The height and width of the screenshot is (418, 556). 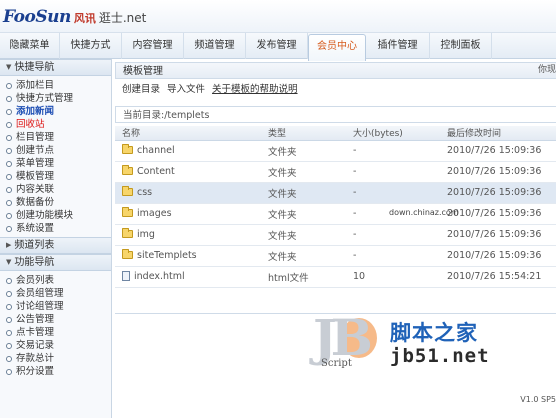 What do you see at coordinates (156, 150) in the screenshot?
I see `file-name: channel` at bounding box center [156, 150].